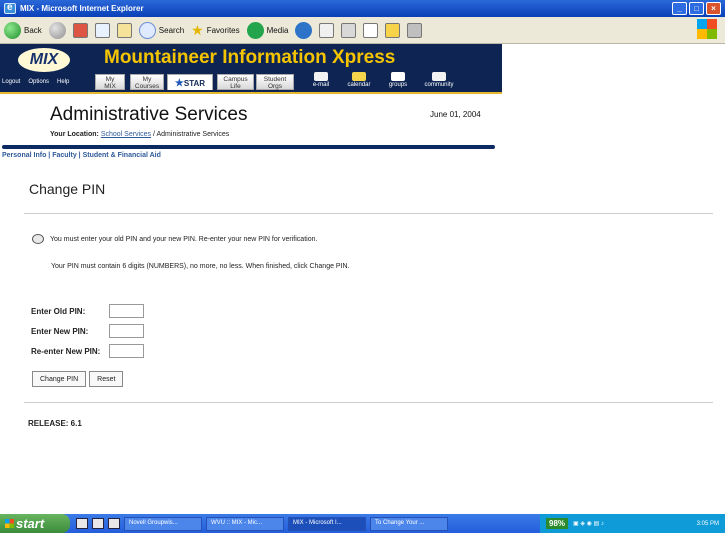 The height and width of the screenshot is (533, 725). I want to click on minimize-icon: _, so click(679, 8).